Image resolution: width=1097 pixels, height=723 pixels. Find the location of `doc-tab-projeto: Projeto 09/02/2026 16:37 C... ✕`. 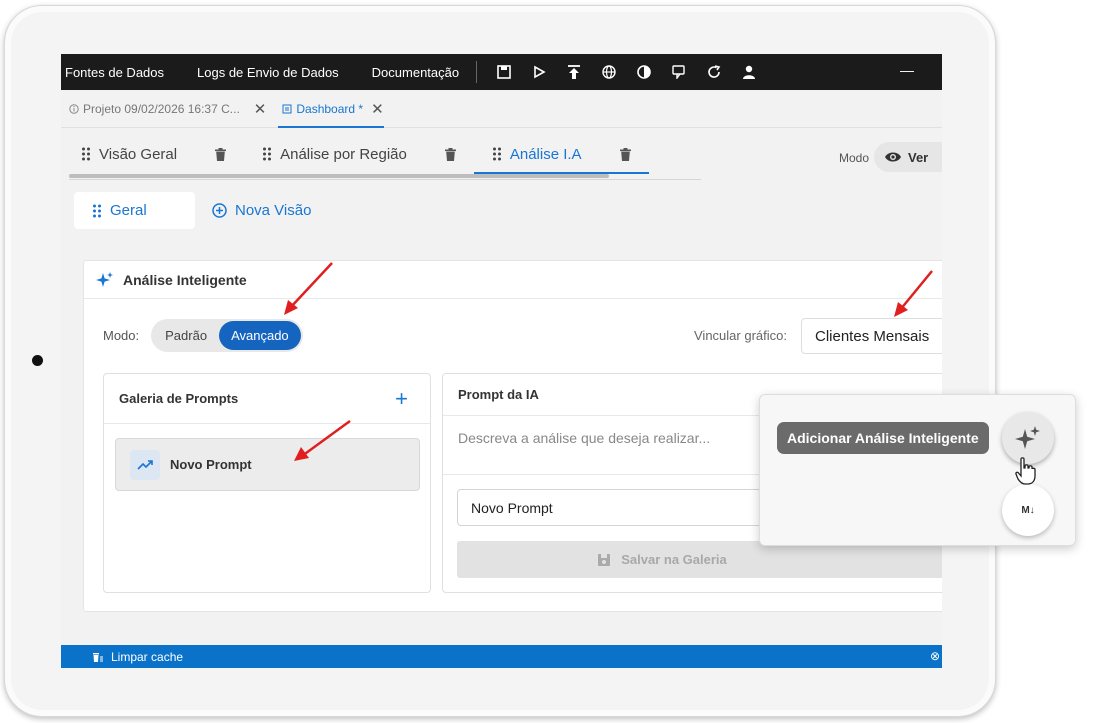

doc-tab-projeto: Projeto 09/02/2026 16:37 C... ✕ is located at coordinates (167, 109).